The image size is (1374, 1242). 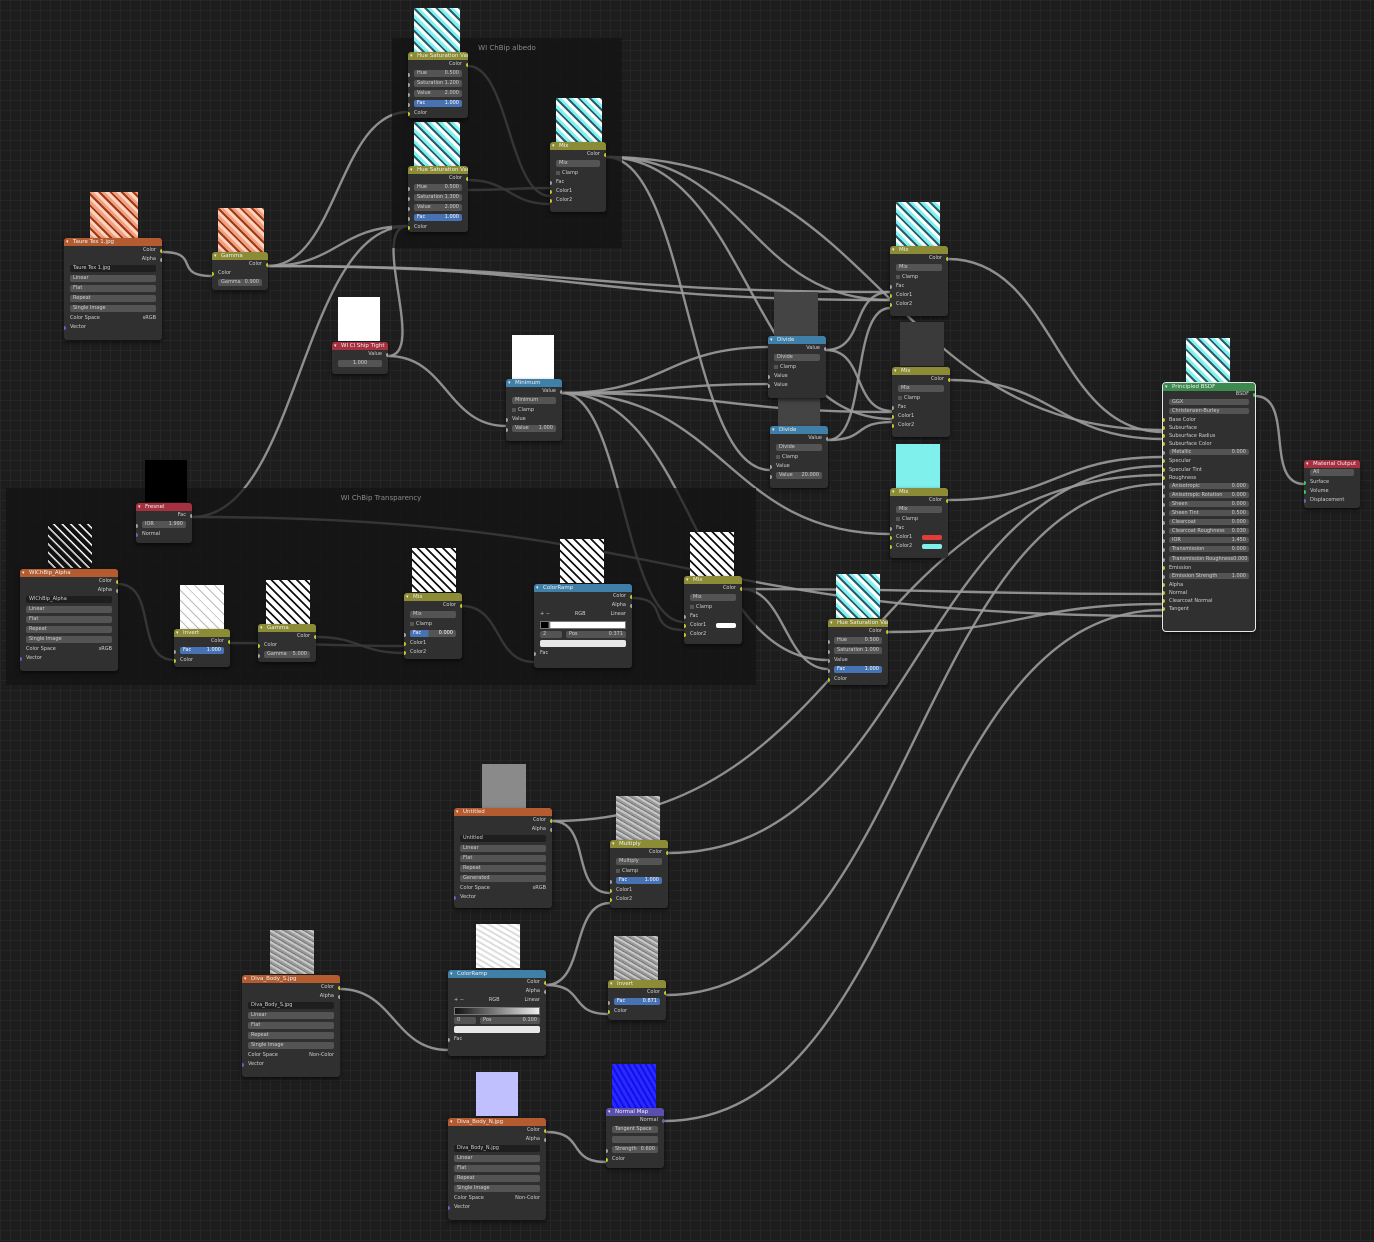 I want to click on color-space-value: sRGB, so click(x=149, y=318).